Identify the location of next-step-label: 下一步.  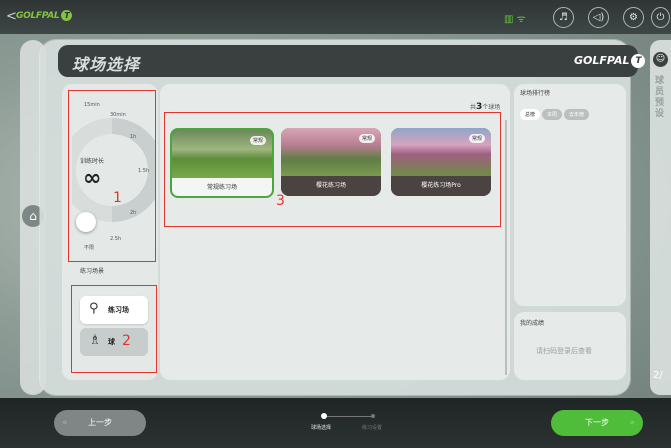
(597, 422).